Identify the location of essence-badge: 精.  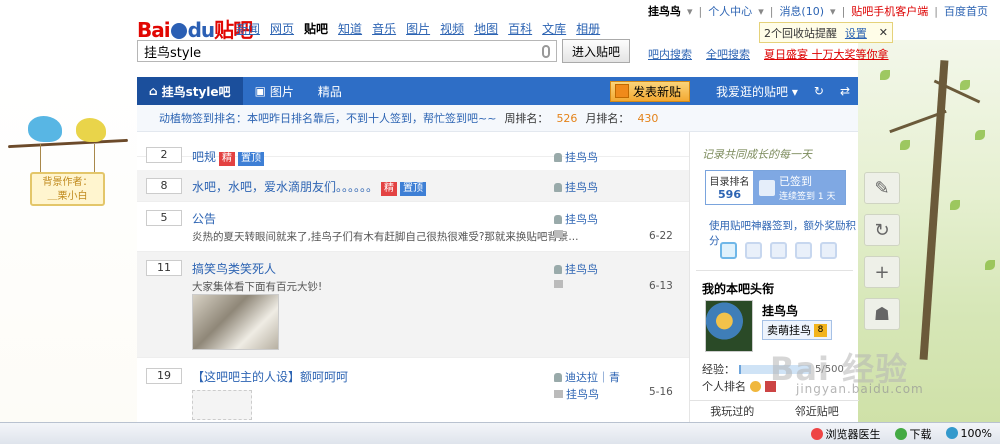
(227, 159).